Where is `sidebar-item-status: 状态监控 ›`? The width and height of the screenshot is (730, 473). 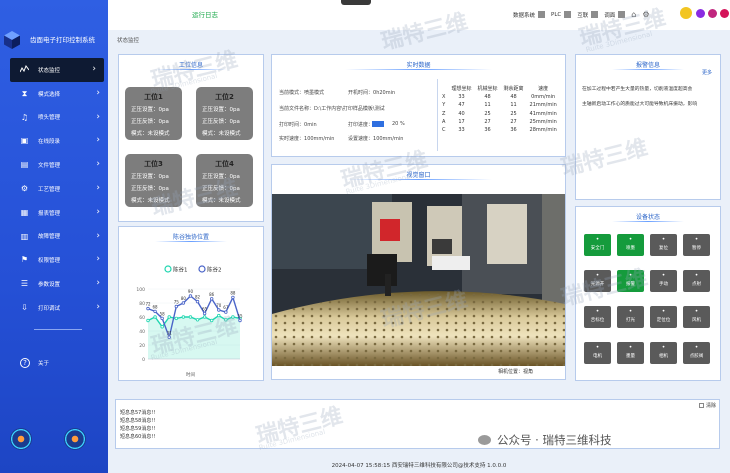 sidebar-item-status: 状态监控 › is located at coordinates (57, 70).